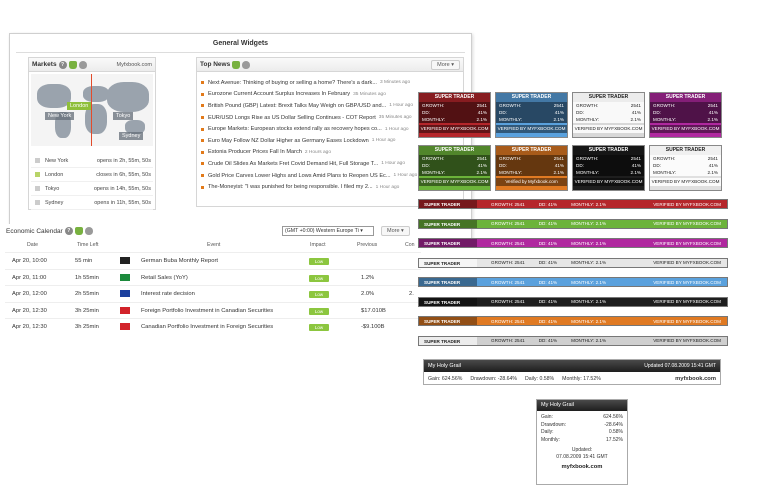  I want to click on market-row: Tokyo opens in 14h, 55m, 50s, so click(92, 189).